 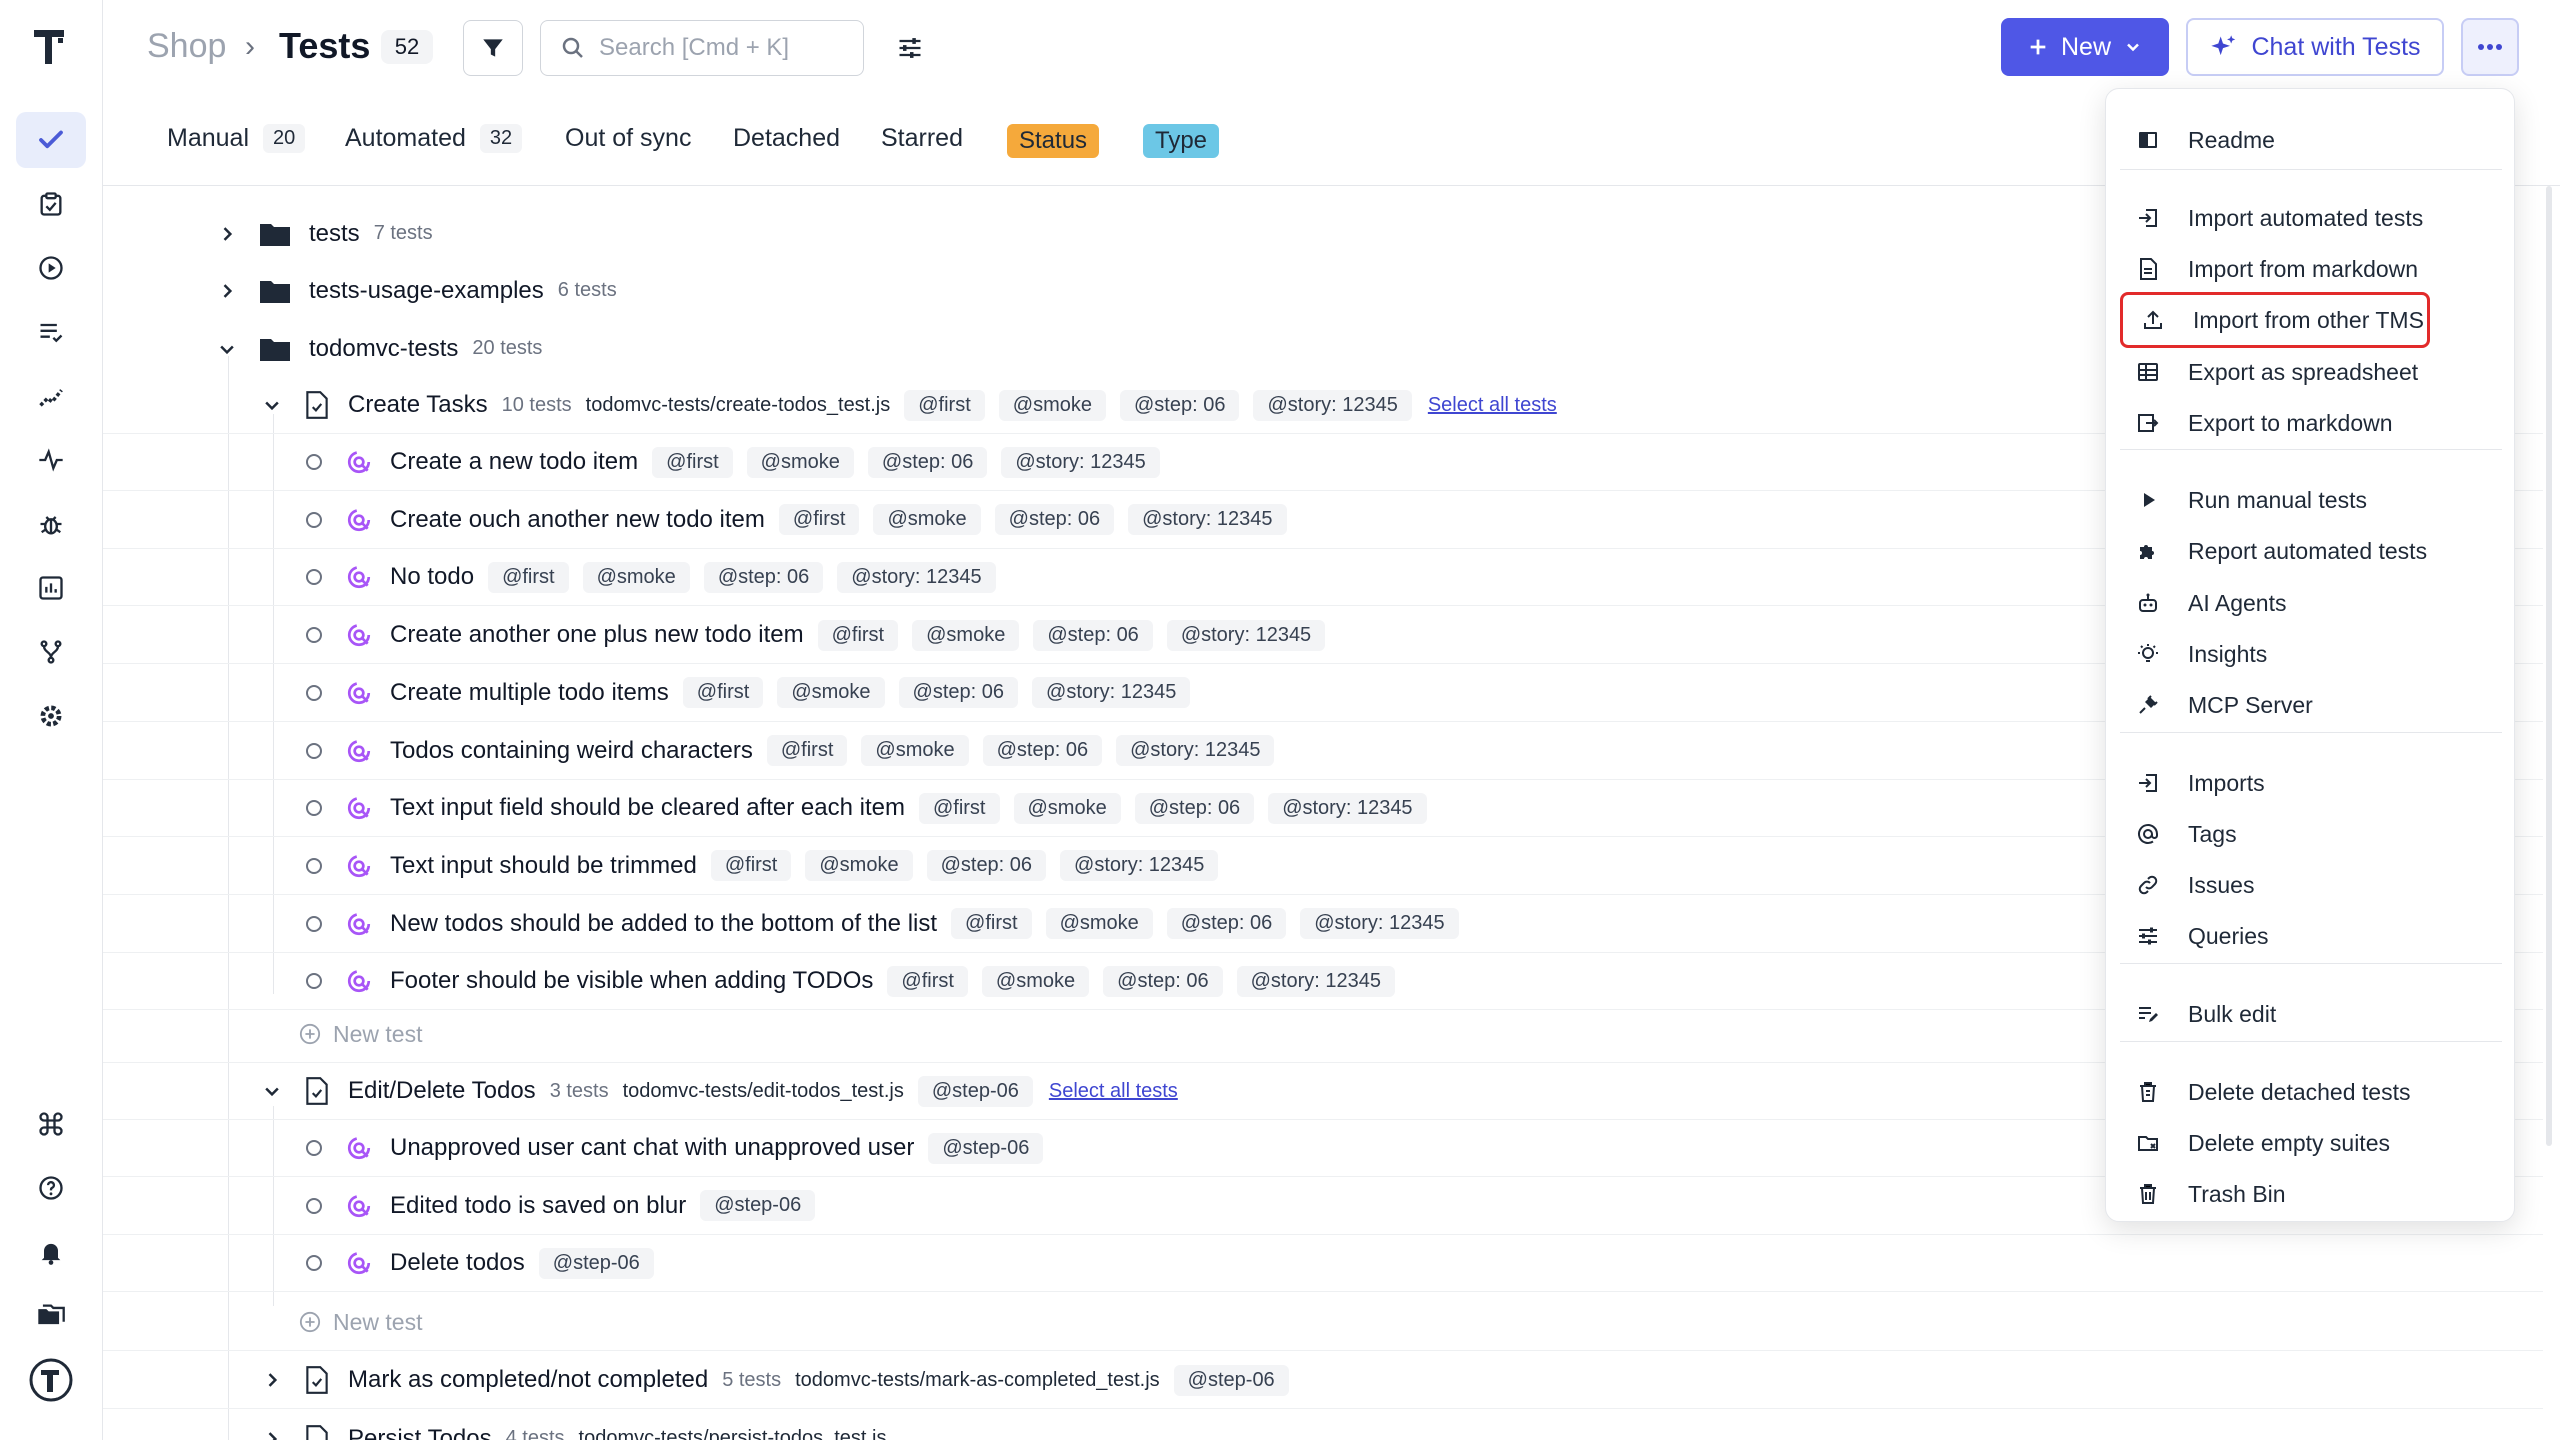 What do you see at coordinates (51, 1380) in the screenshot?
I see `account-avatar-icon` at bounding box center [51, 1380].